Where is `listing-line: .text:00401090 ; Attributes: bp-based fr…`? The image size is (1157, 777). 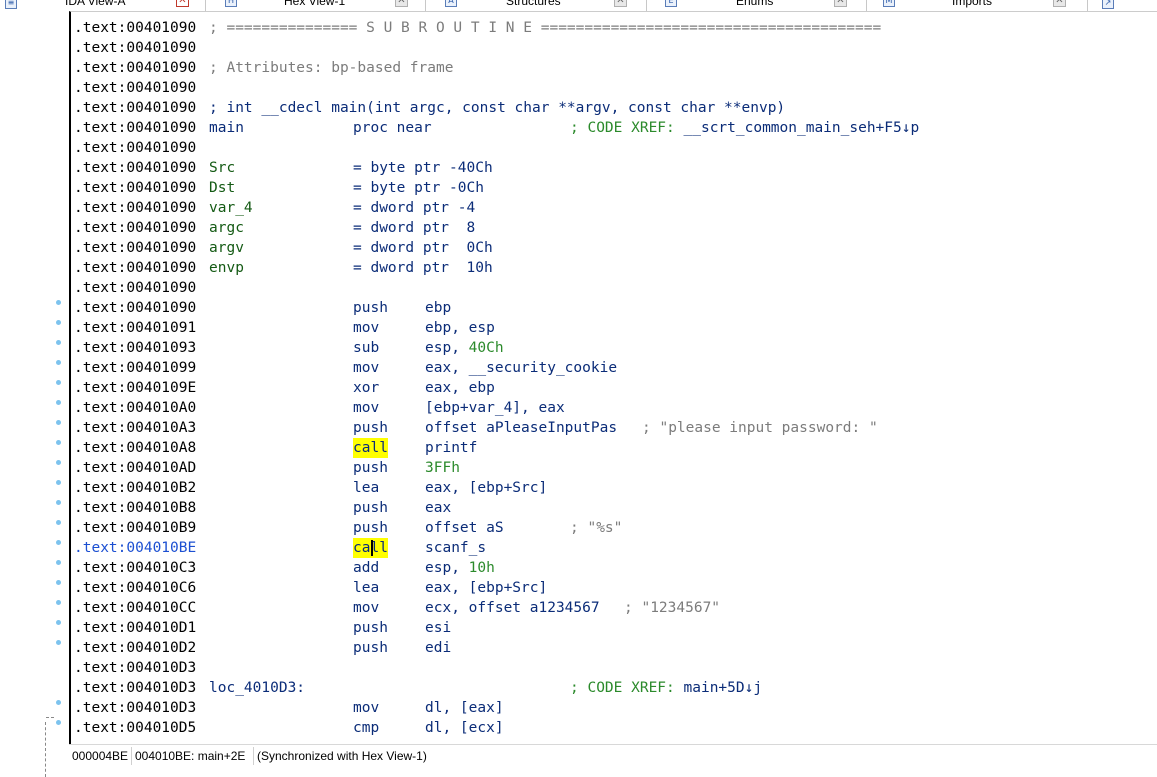 listing-line: .text:00401090 ; Attributes: bp-based fr… is located at coordinates (263, 68).